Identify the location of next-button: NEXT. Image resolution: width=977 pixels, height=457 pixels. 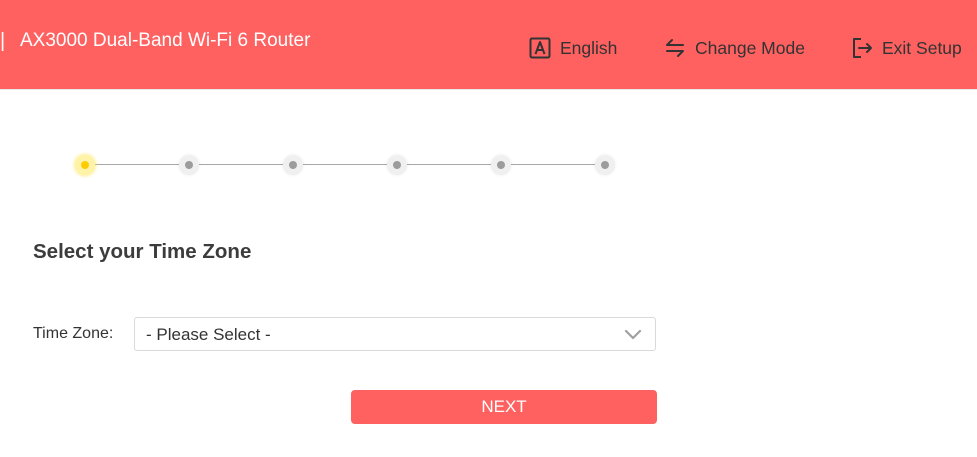
(504, 407).